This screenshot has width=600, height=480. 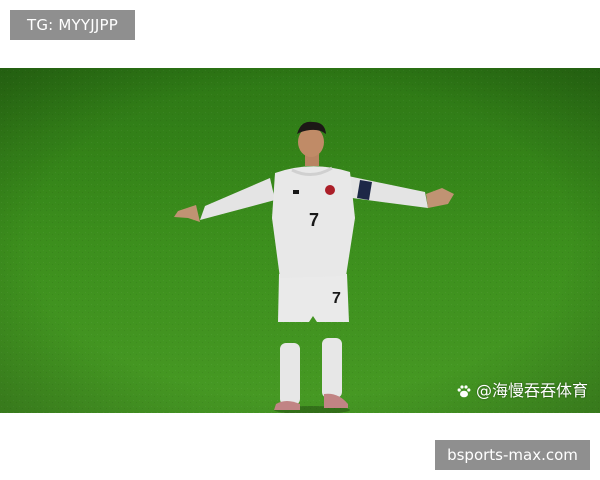 I want to click on watermark-text: @海慢吞吞体育, so click(x=531, y=390).